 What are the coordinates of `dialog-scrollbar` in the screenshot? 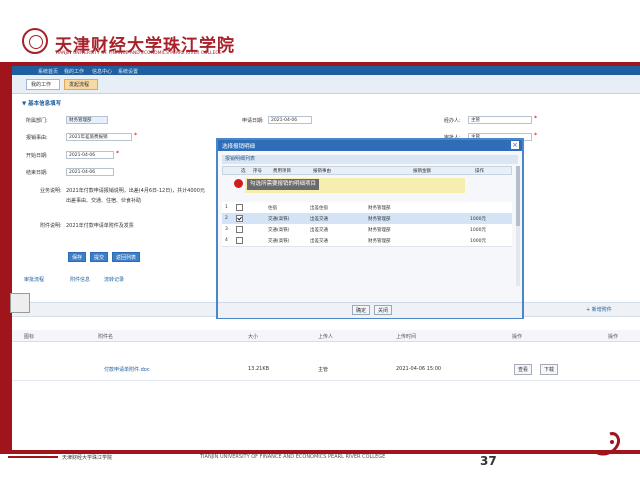 It's located at (518, 226).